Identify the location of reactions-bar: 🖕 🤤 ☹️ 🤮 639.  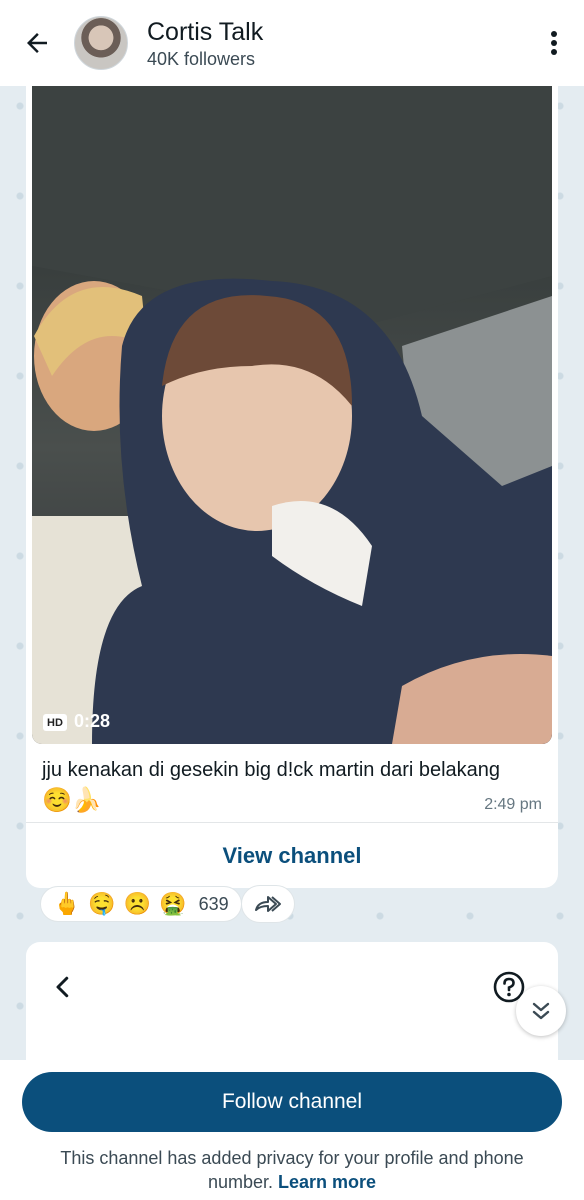
(141, 904).